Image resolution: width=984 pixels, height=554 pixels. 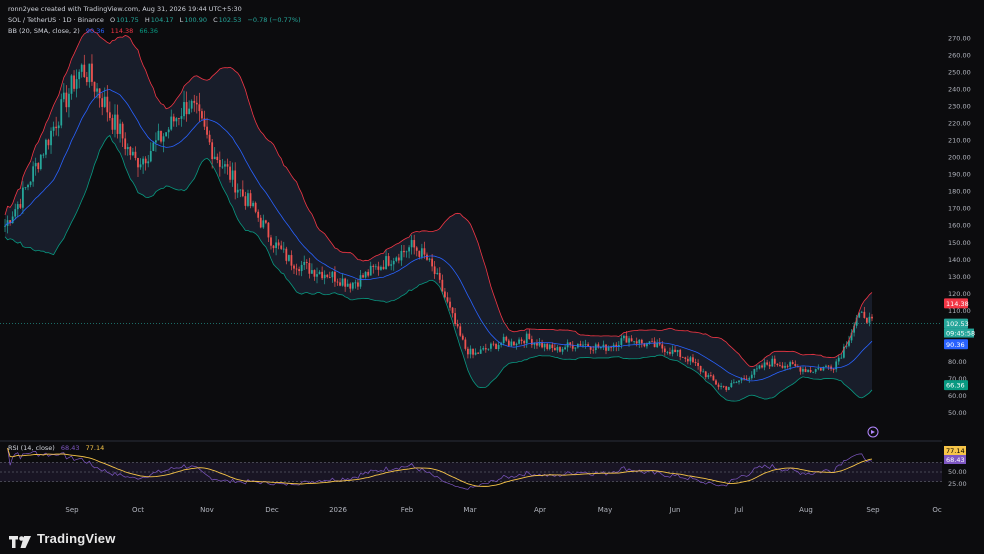 I want to click on tradingview-logo: TradingView, so click(x=62, y=539).